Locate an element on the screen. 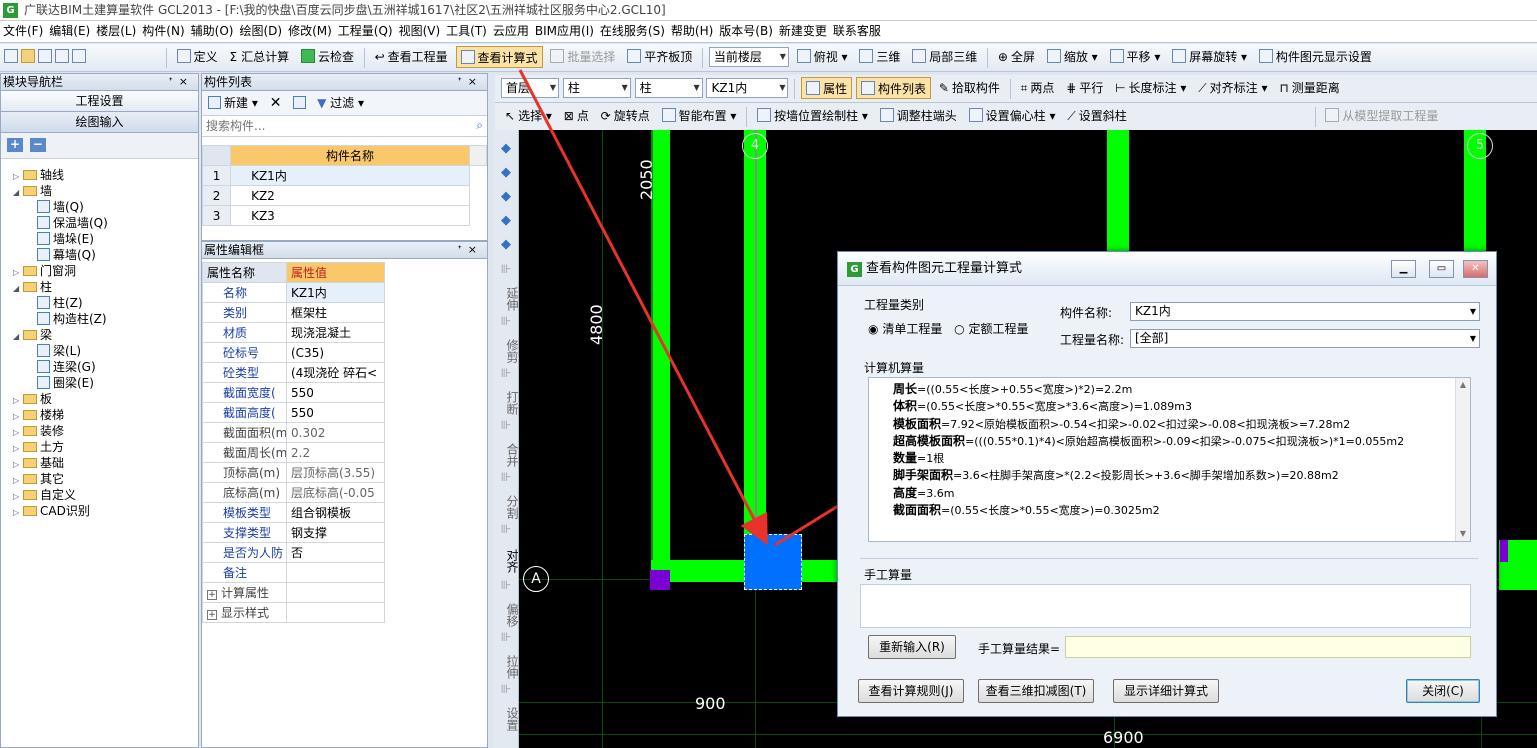  dialog-titlebar: G 查看构件图元工程量计算式 ▁ ▭ ✕ is located at coordinates (1167, 269).